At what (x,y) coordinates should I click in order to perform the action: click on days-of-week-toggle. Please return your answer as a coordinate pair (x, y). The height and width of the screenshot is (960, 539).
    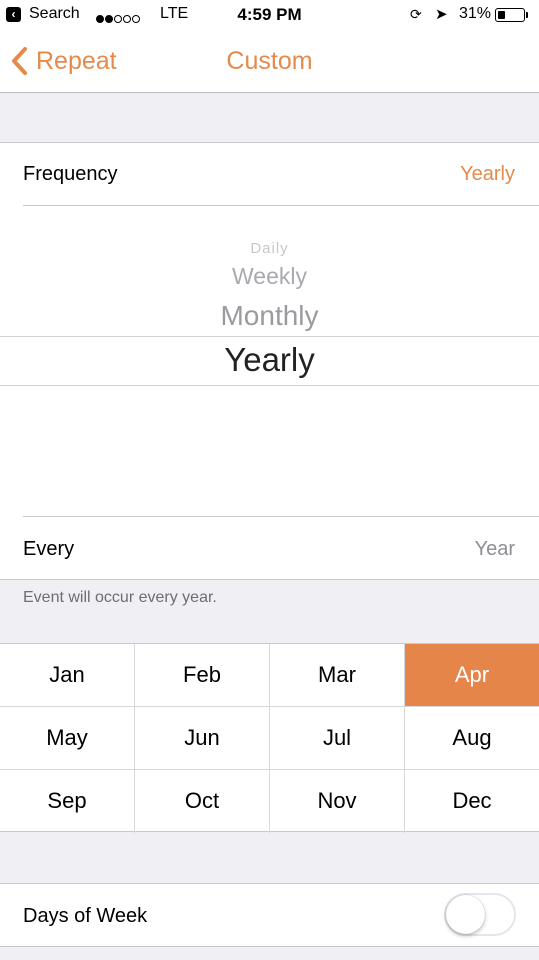
    Looking at the image, I should click on (480, 914).